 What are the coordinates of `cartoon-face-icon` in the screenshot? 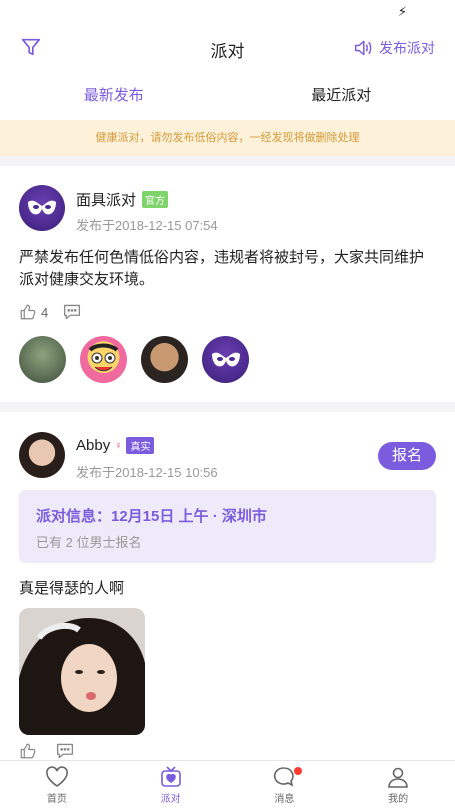 It's located at (103, 357).